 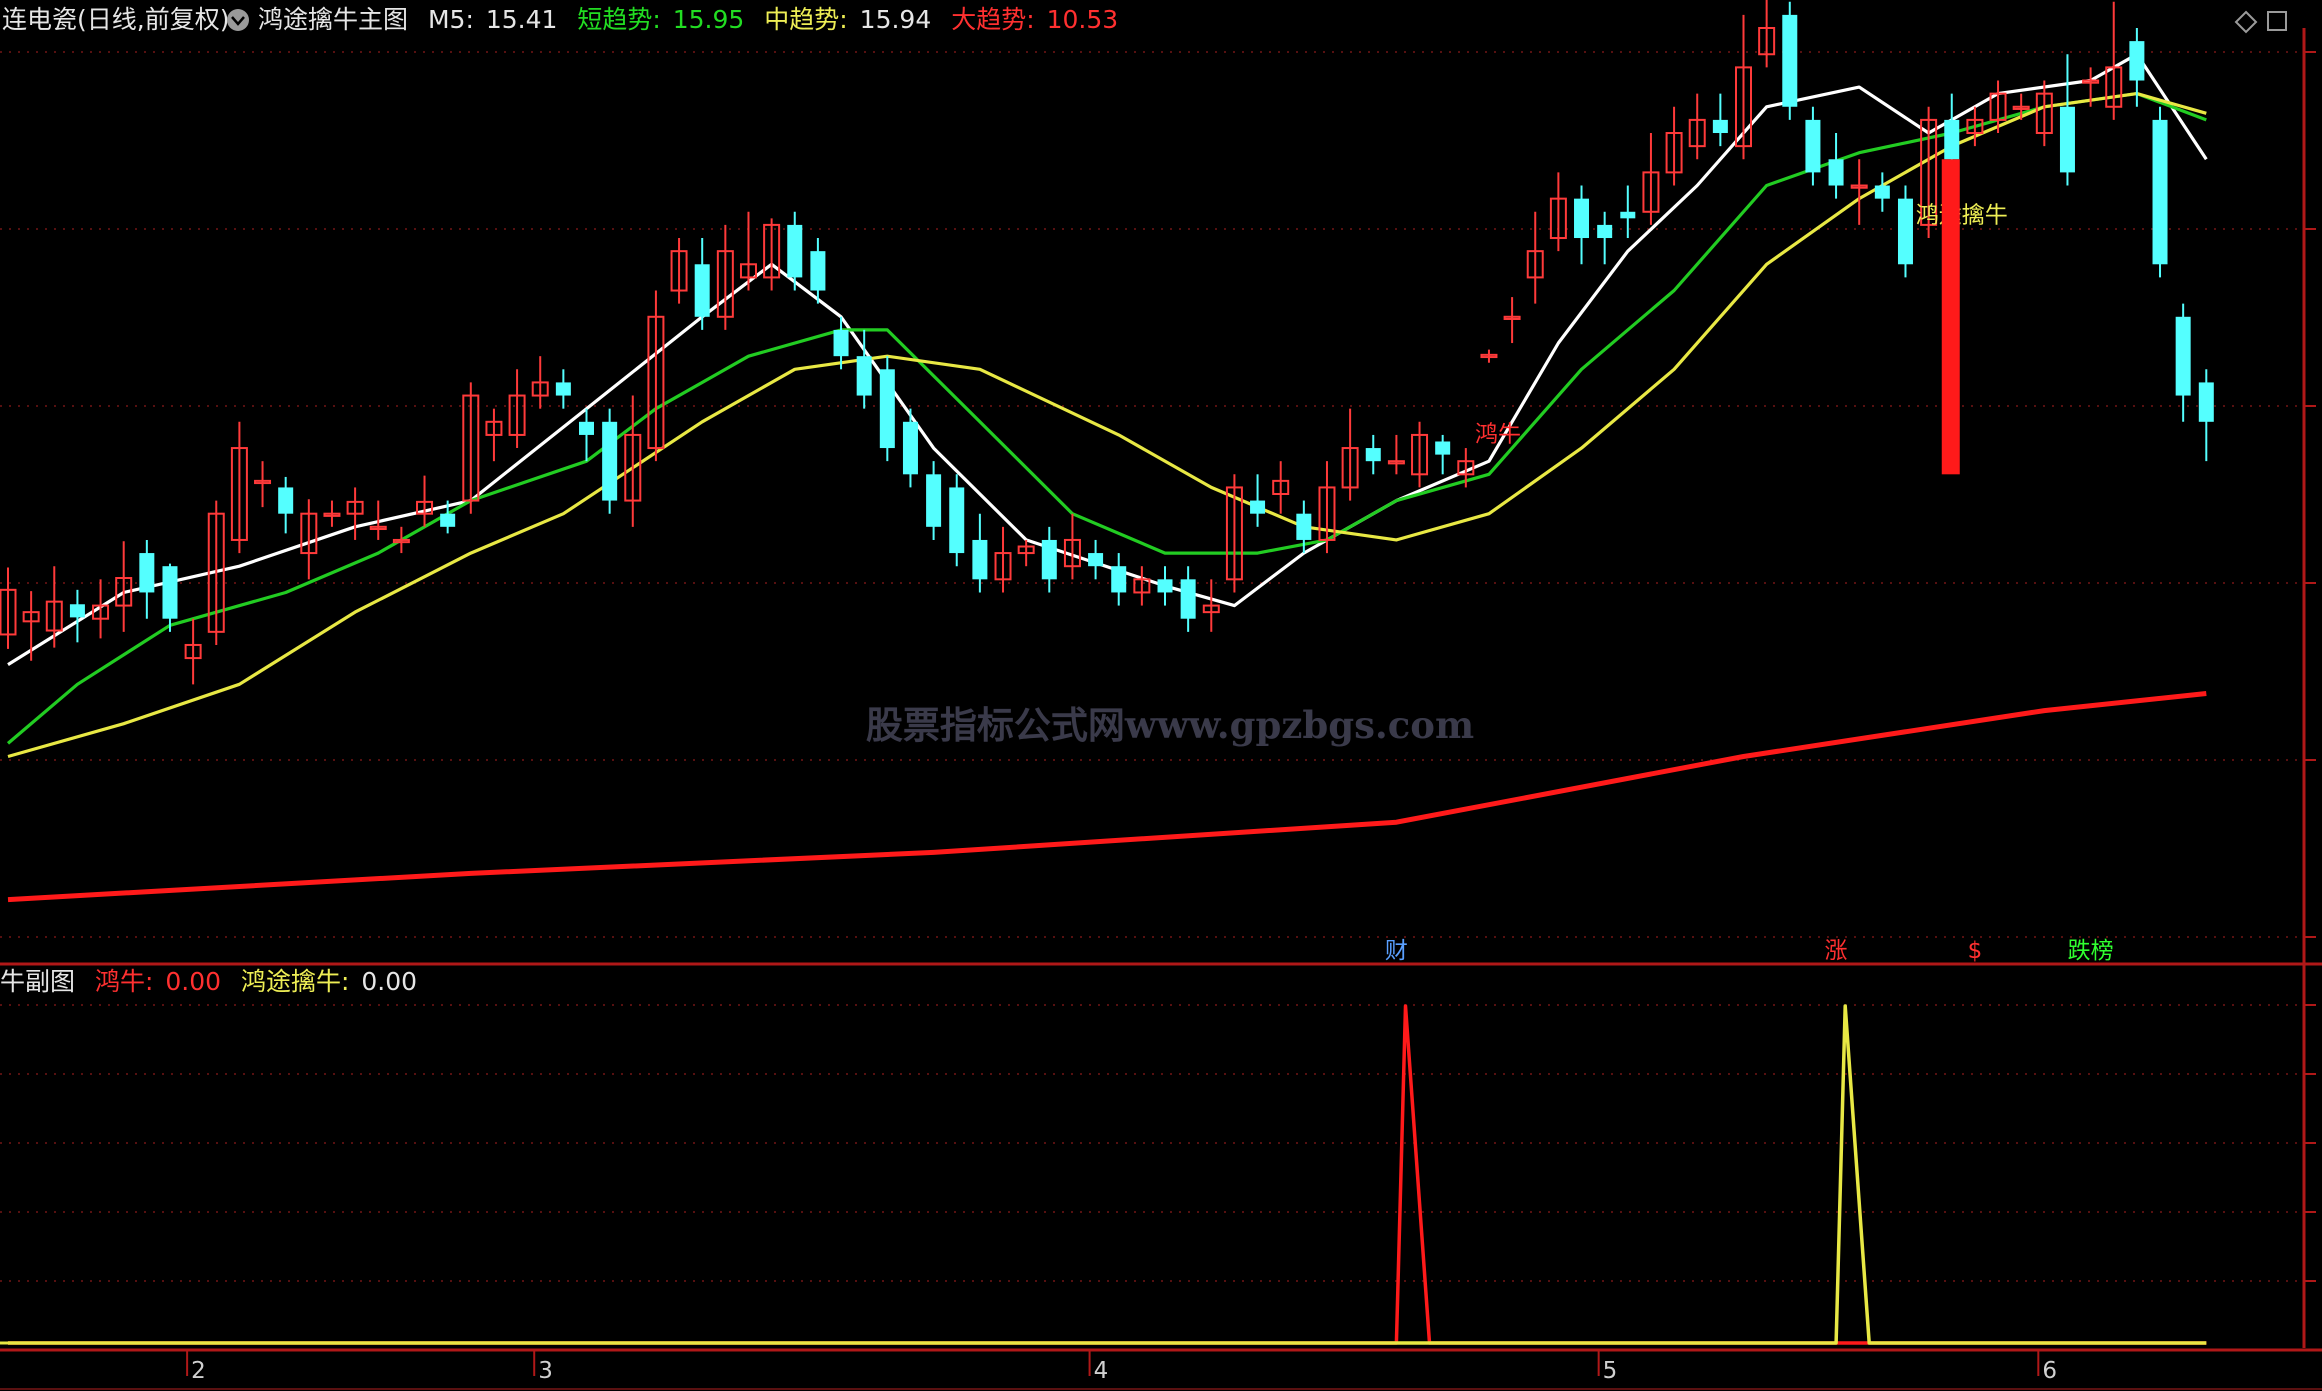 I want to click on event-marker: 涨, so click(x=1836, y=951).